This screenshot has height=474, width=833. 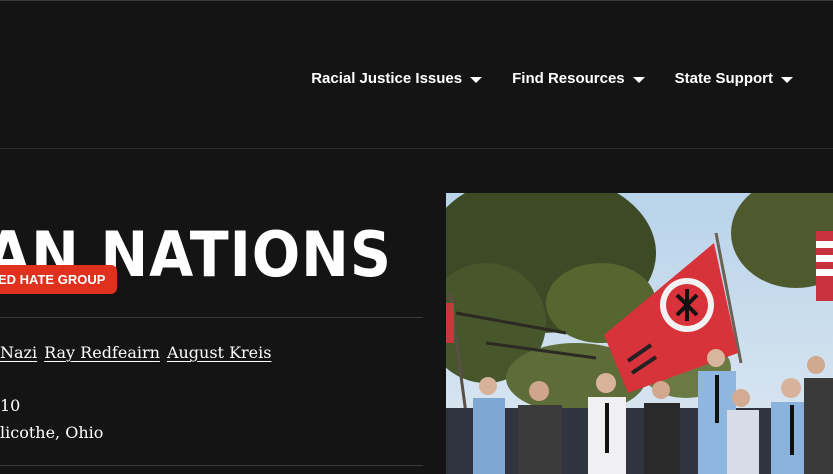 What do you see at coordinates (568, 78) in the screenshot?
I see `nav-label: Find Resources` at bounding box center [568, 78].